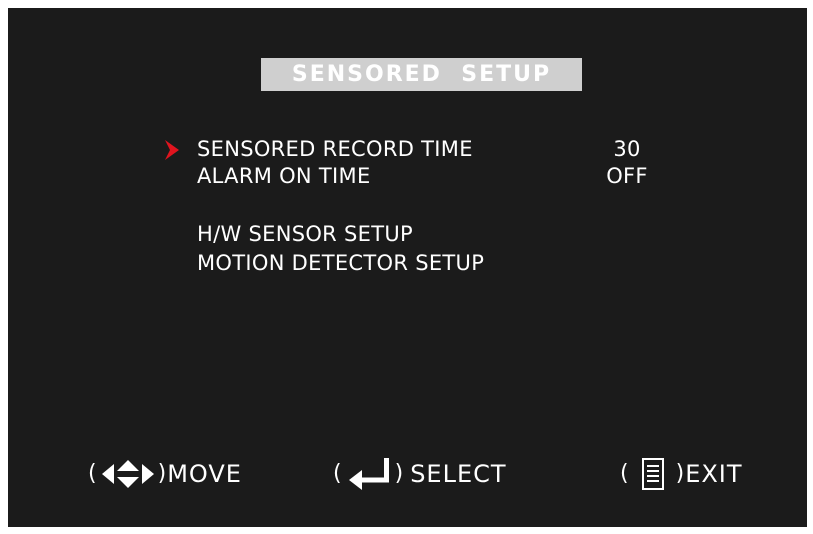  I want to click on menu-item-value: OFF, so click(627, 176).